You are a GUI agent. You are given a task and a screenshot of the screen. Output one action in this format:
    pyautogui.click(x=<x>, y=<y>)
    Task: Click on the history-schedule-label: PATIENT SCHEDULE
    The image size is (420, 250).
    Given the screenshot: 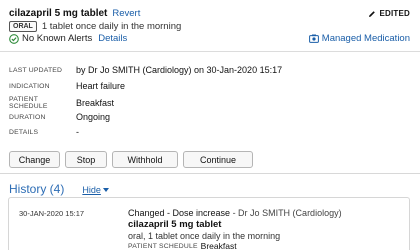 What is the action you would take?
    pyautogui.click(x=163, y=246)
    